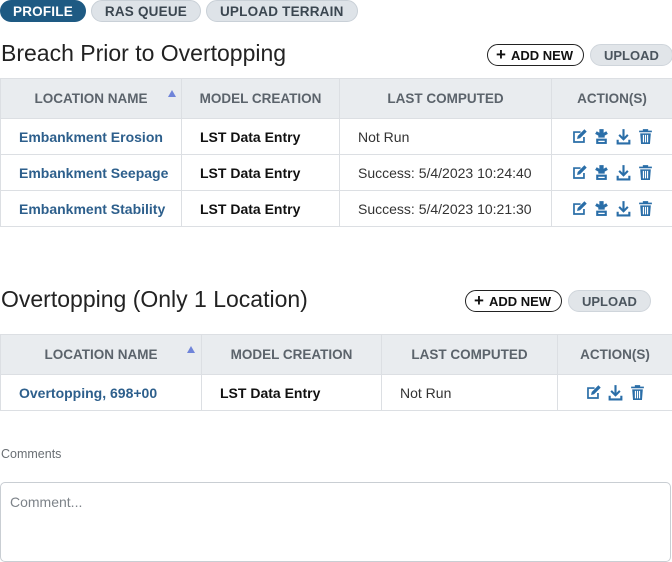 The image size is (672, 562). Describe the element at coordinates (91, 172) in the screenshot. I see `location-link: Embankment Seepage` at that location.